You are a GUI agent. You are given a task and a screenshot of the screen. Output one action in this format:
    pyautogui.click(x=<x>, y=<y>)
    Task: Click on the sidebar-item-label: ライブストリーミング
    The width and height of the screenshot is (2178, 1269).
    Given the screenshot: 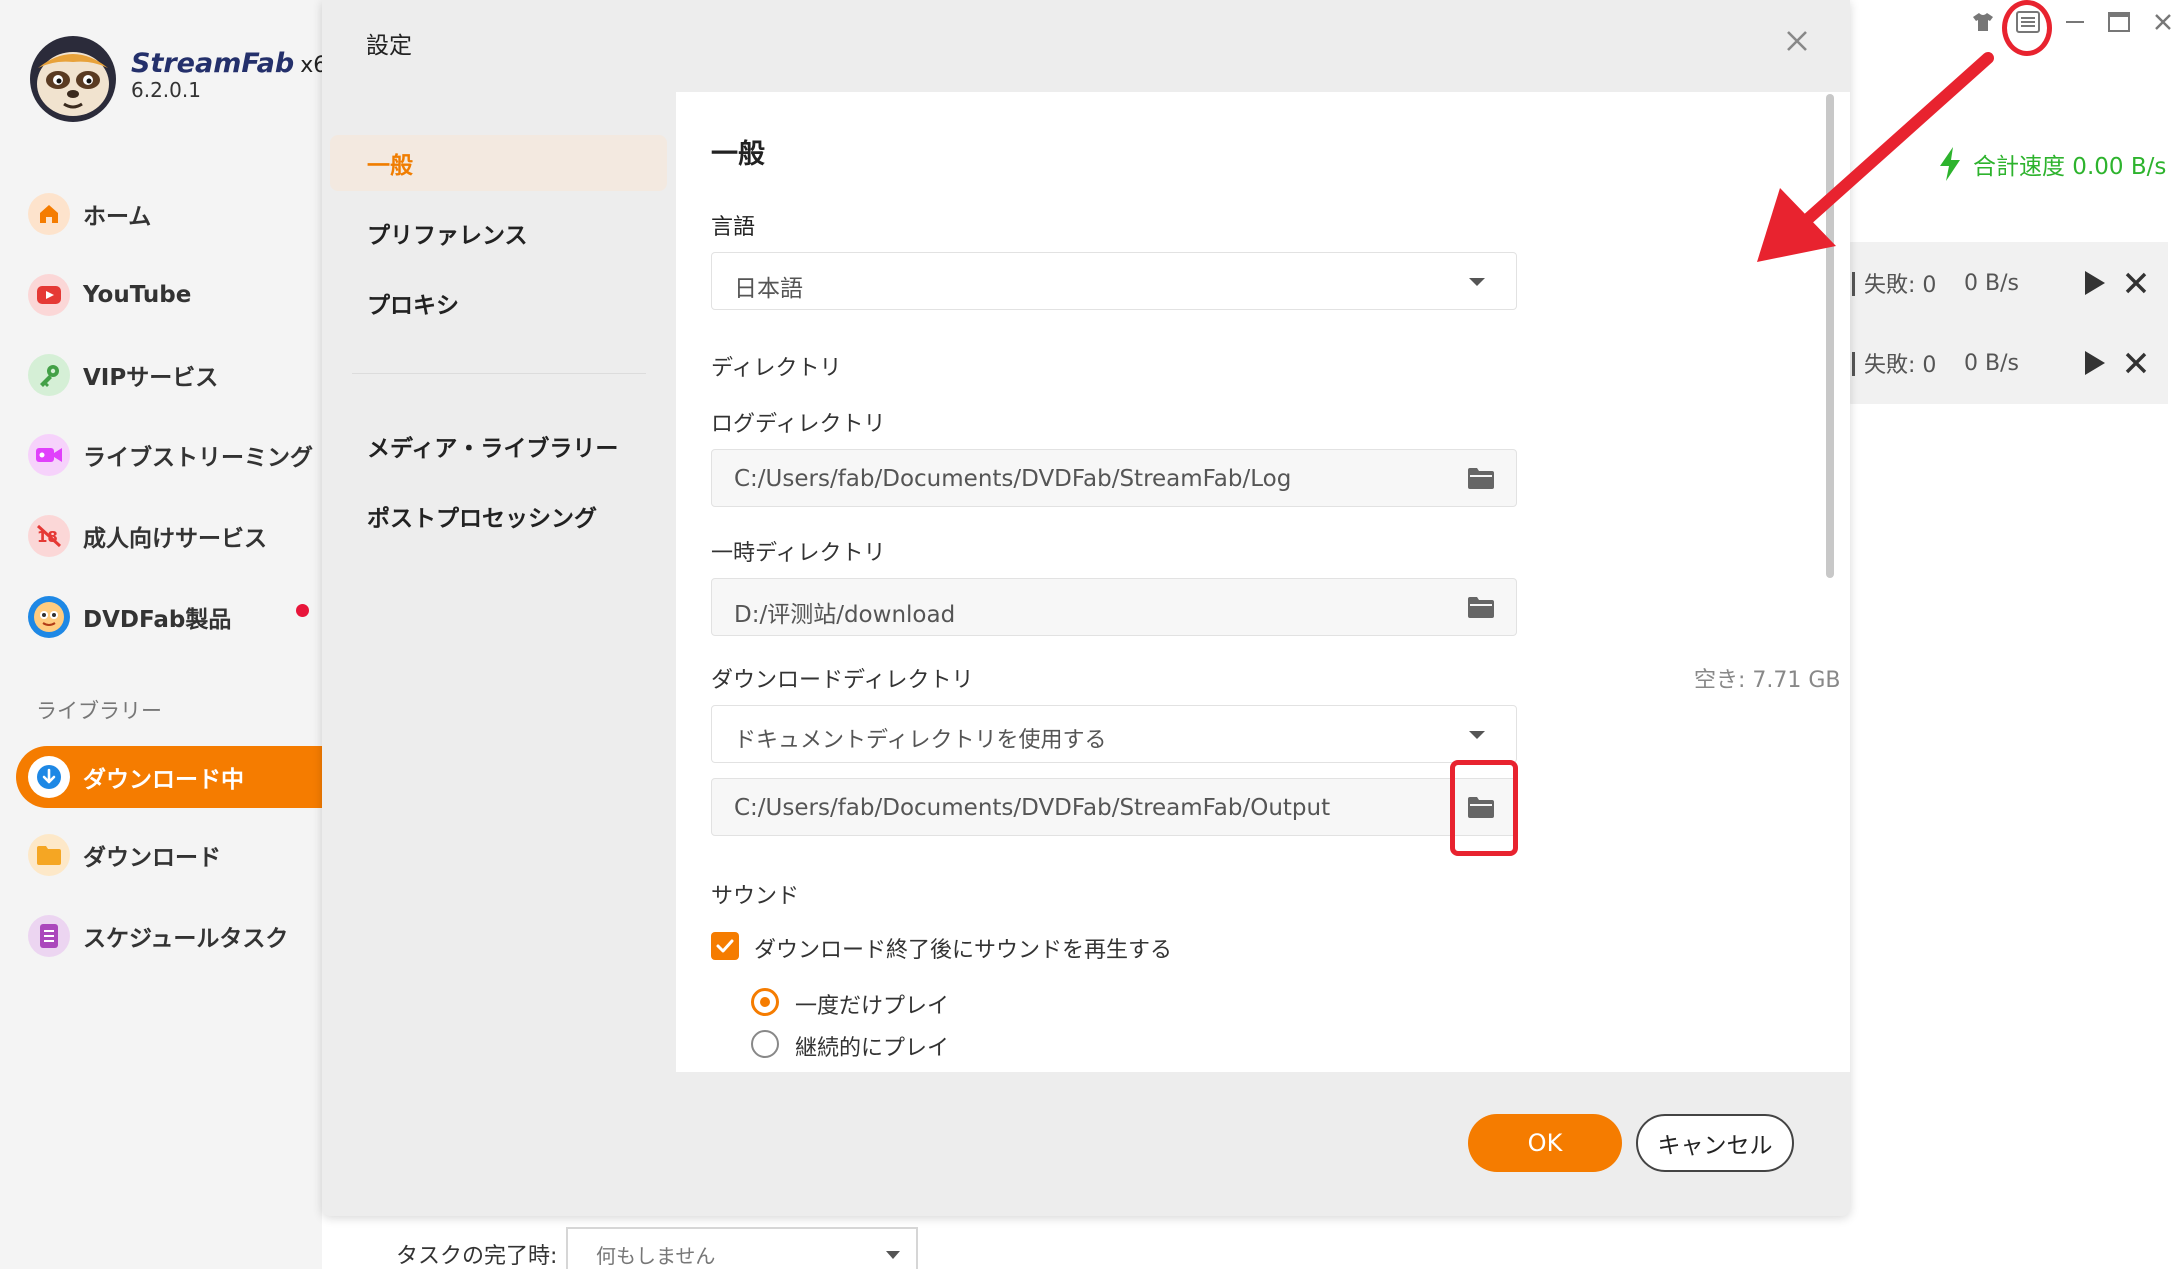 What is the action you would take?
    pyautogui.click(x=198, y=458)
    